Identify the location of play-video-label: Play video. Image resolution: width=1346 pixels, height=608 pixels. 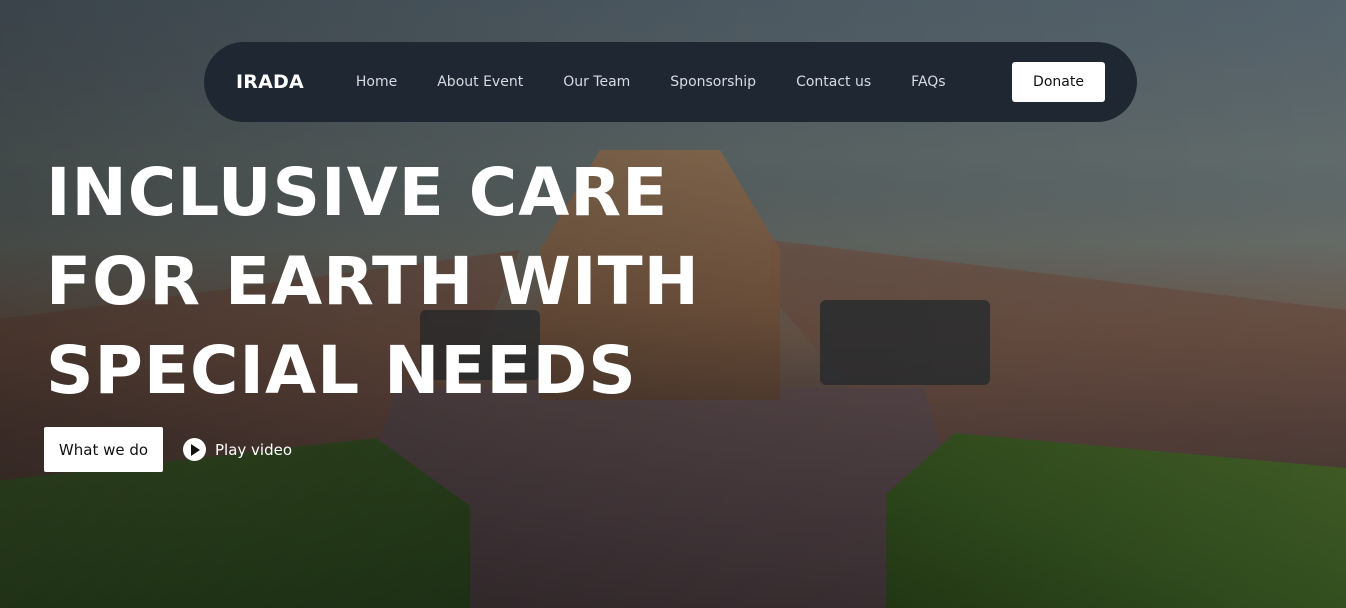
(254, 449).